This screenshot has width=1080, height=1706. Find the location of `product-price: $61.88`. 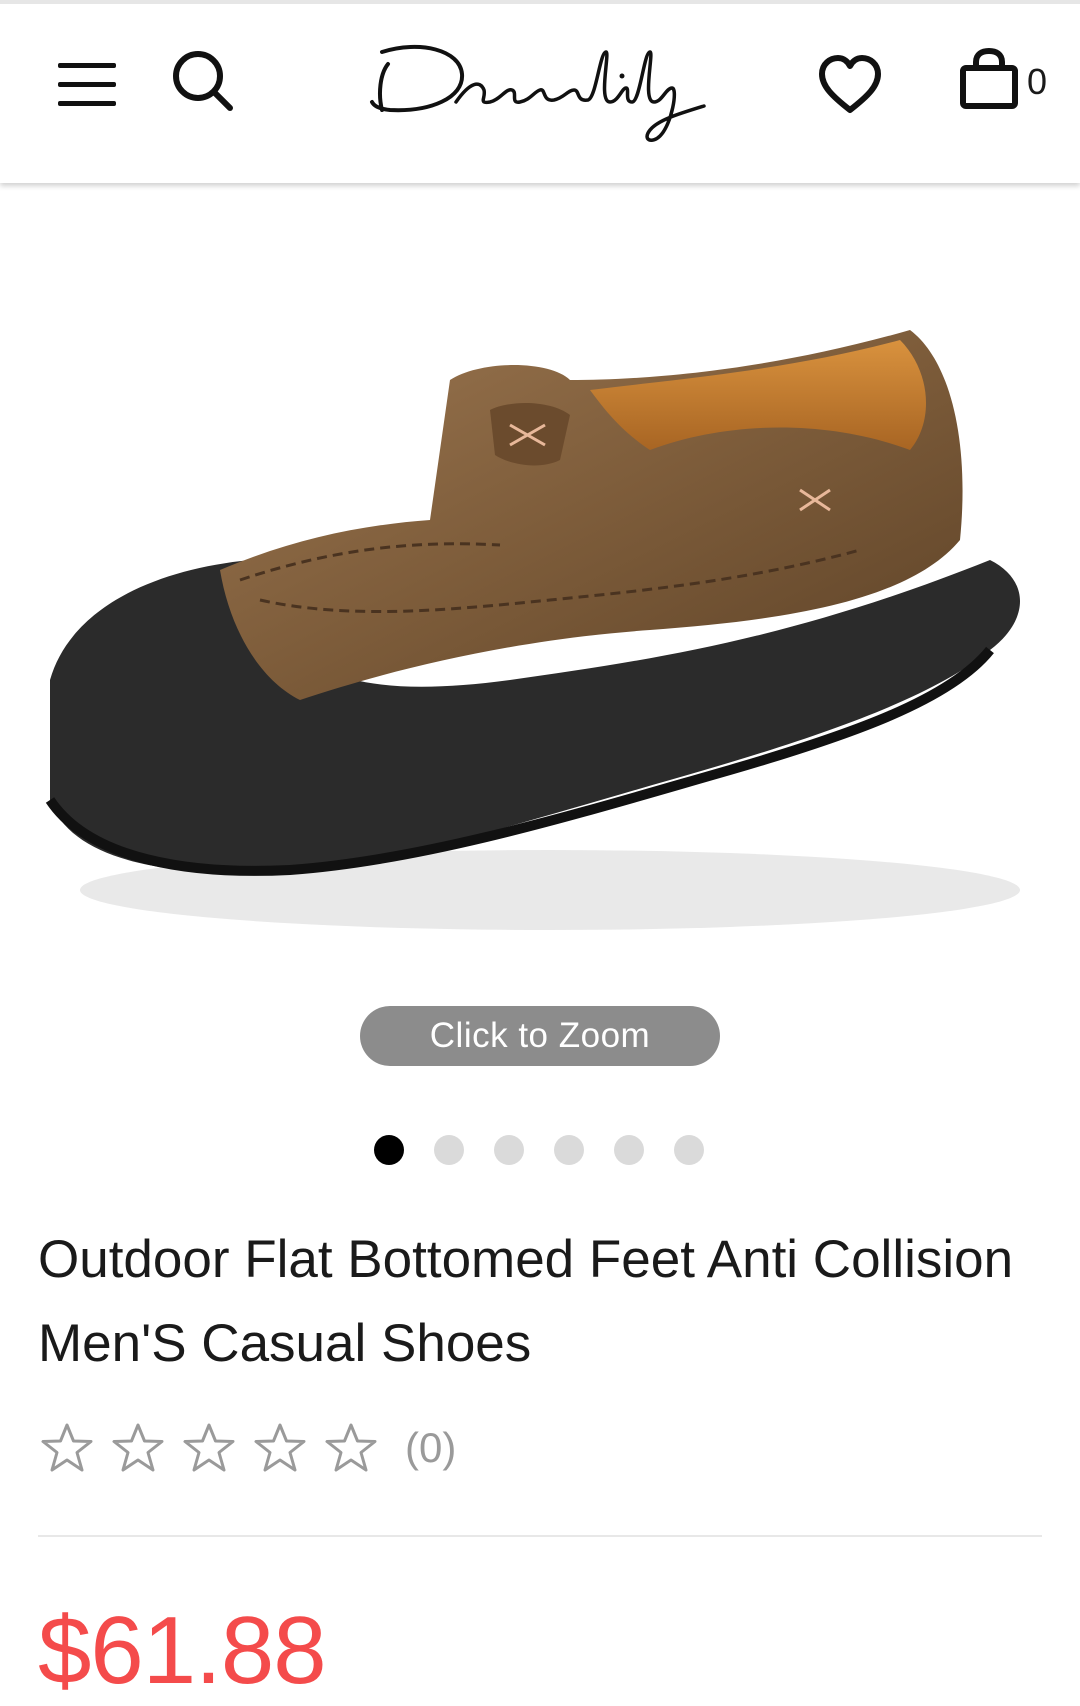

product-price: $61.88 is located at coordinates (182, 1650).